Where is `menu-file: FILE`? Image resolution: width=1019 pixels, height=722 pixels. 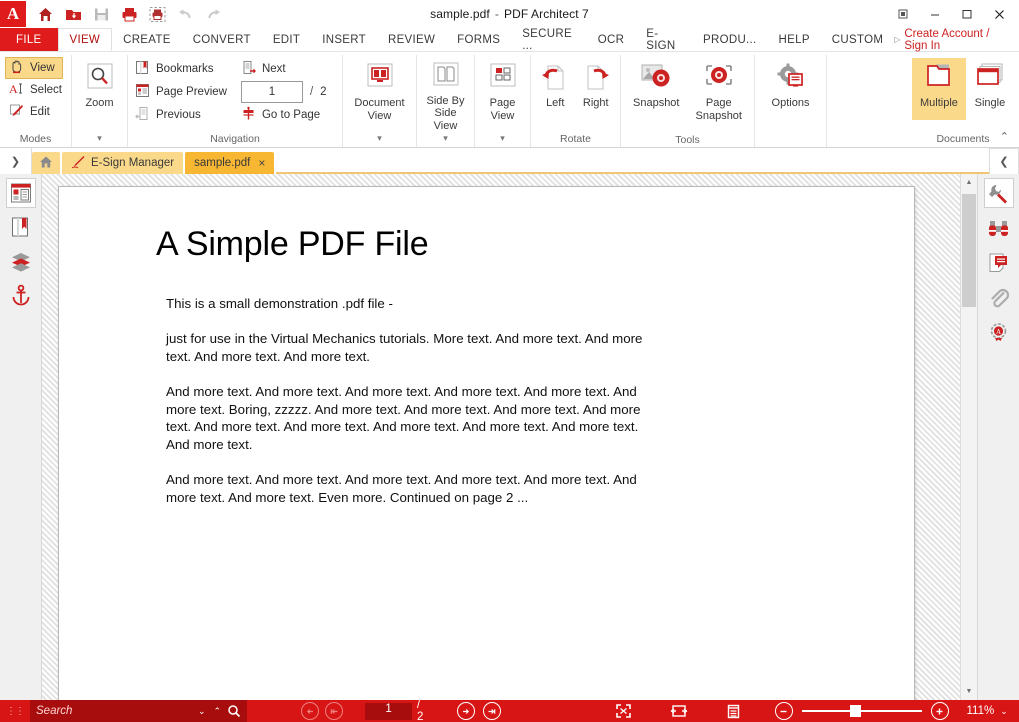
menu-file: FILE is located at coordinates (29, 39).